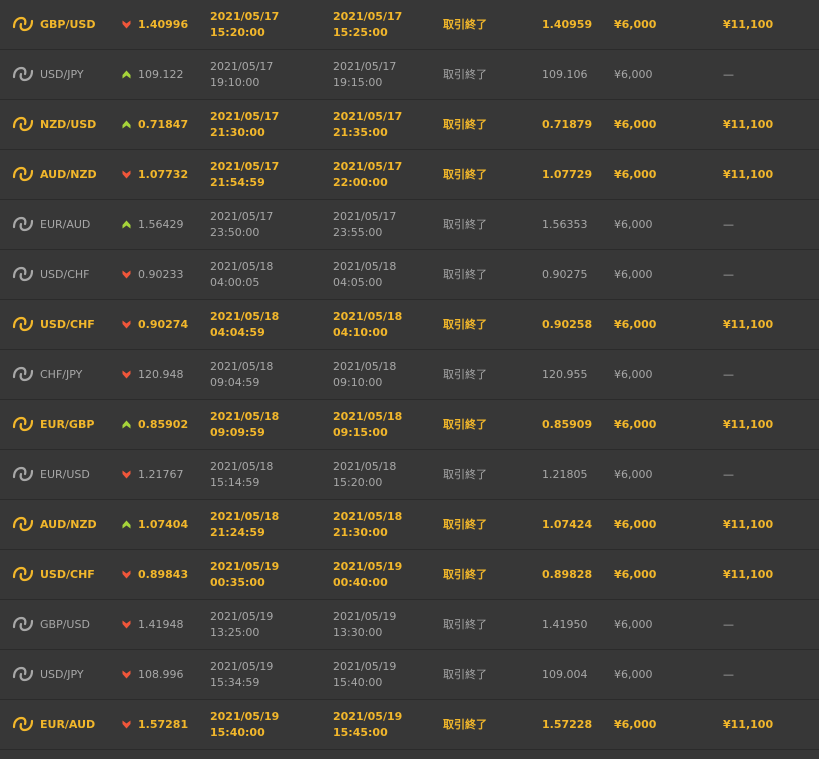 This screenshot has height=759, width=819. Describe the element at coordinates (67, 424) in the screenshot. I see `currency-pair: EUR/GBP` at that location.